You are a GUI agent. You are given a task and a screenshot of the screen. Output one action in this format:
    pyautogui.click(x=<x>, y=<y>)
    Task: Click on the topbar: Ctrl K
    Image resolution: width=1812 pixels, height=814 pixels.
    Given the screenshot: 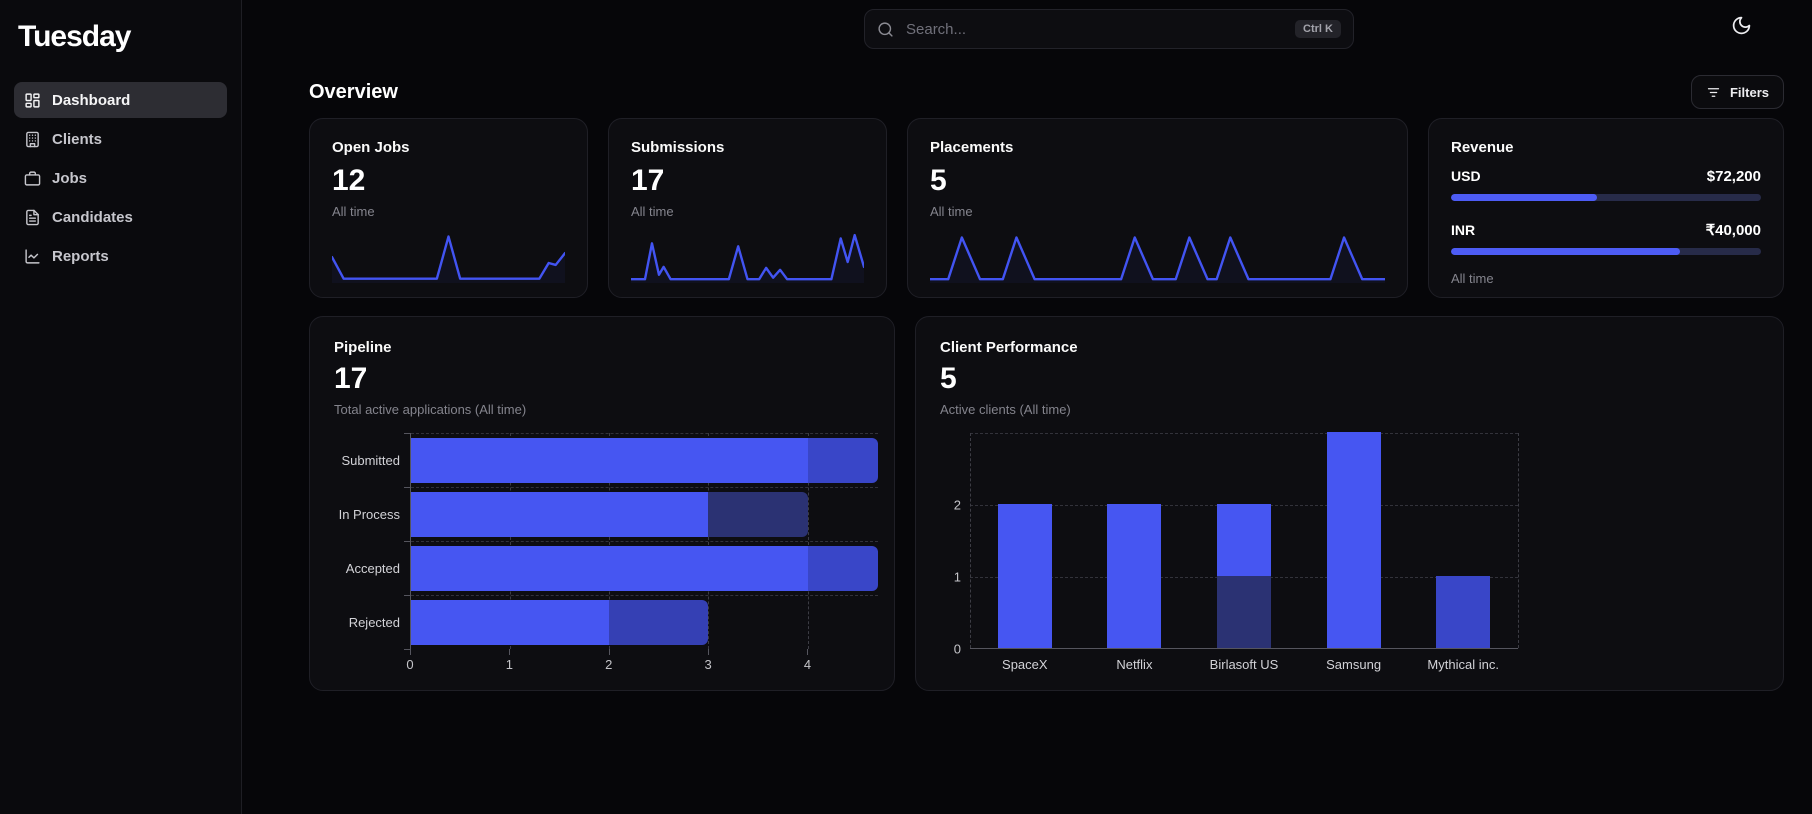 What is the action you would take?
    pyautogui.click(x=1046, y=28)
    